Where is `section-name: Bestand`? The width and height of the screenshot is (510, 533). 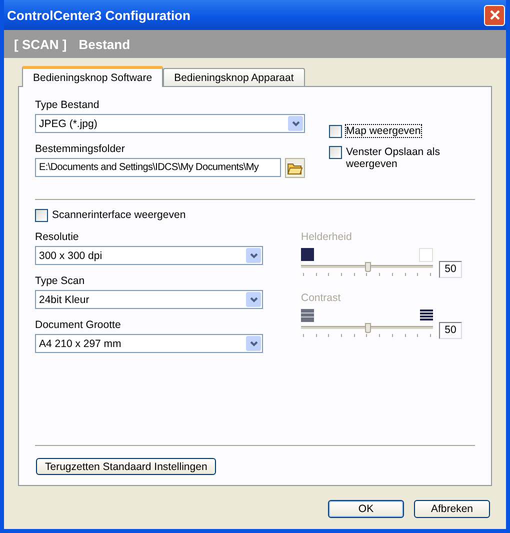 section-name: Bestand is located at coordinates (104, 44).